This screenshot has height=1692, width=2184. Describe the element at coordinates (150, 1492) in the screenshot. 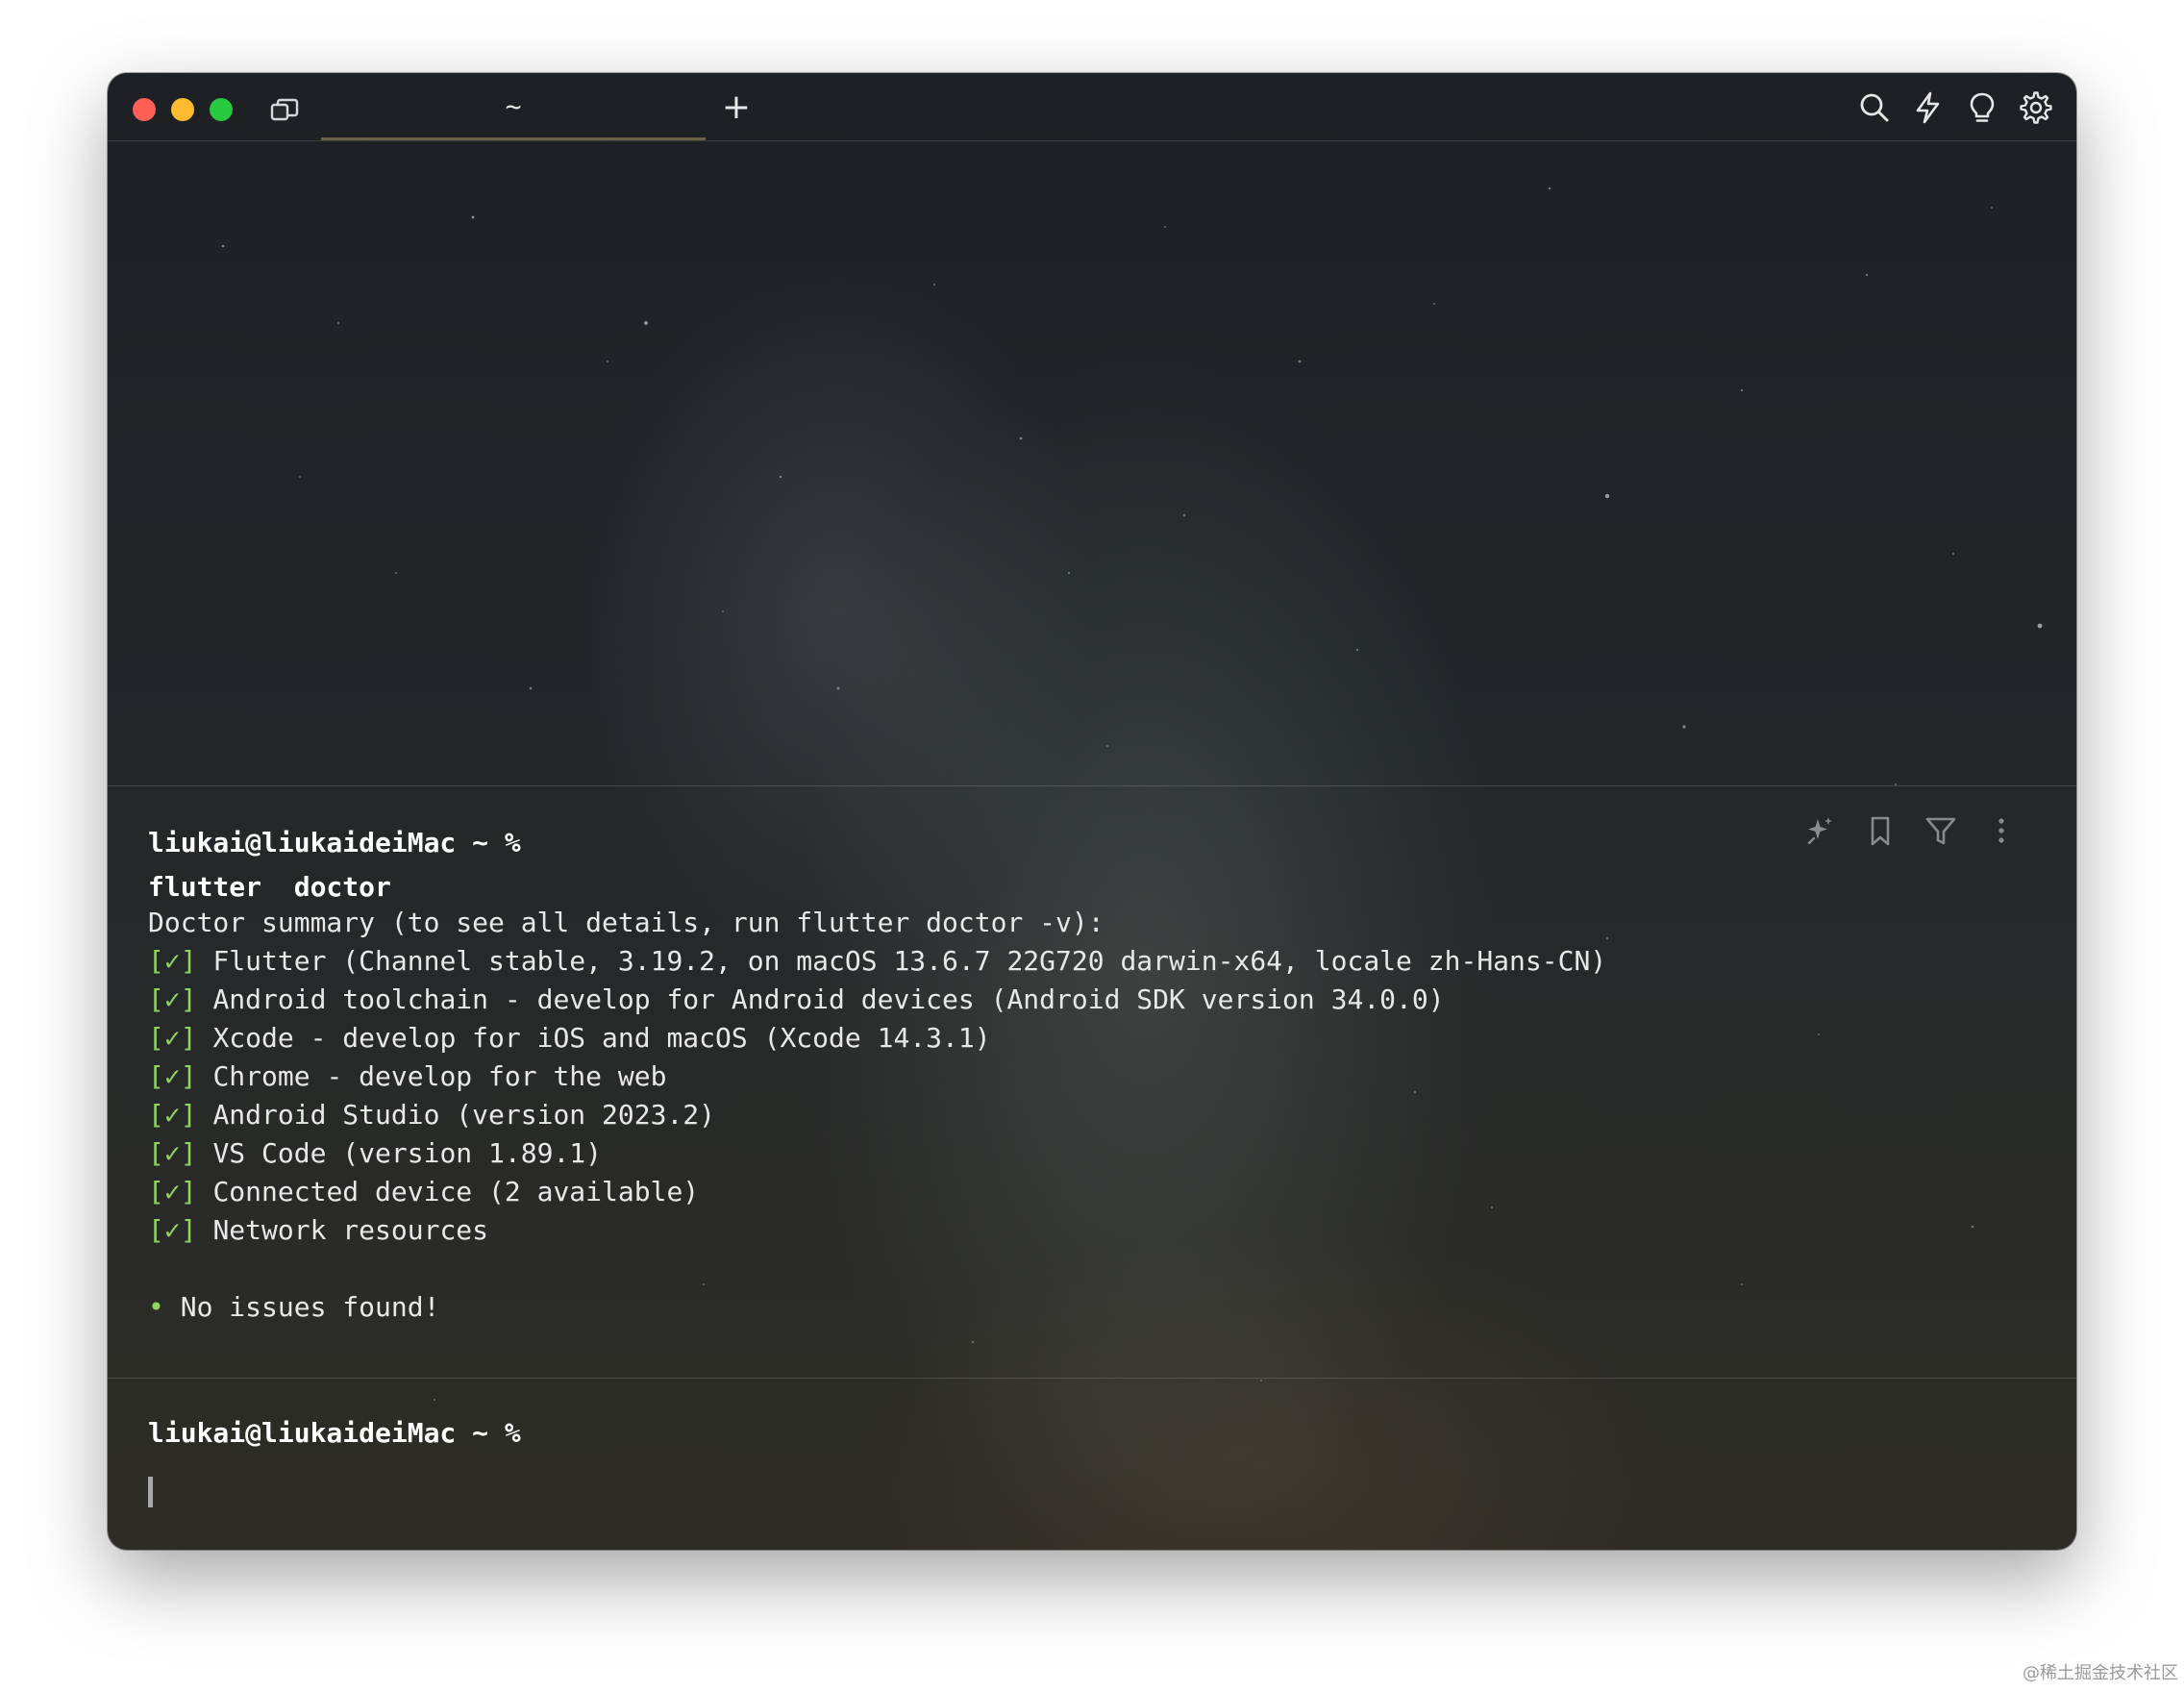

I see `input-cursor` at that location.